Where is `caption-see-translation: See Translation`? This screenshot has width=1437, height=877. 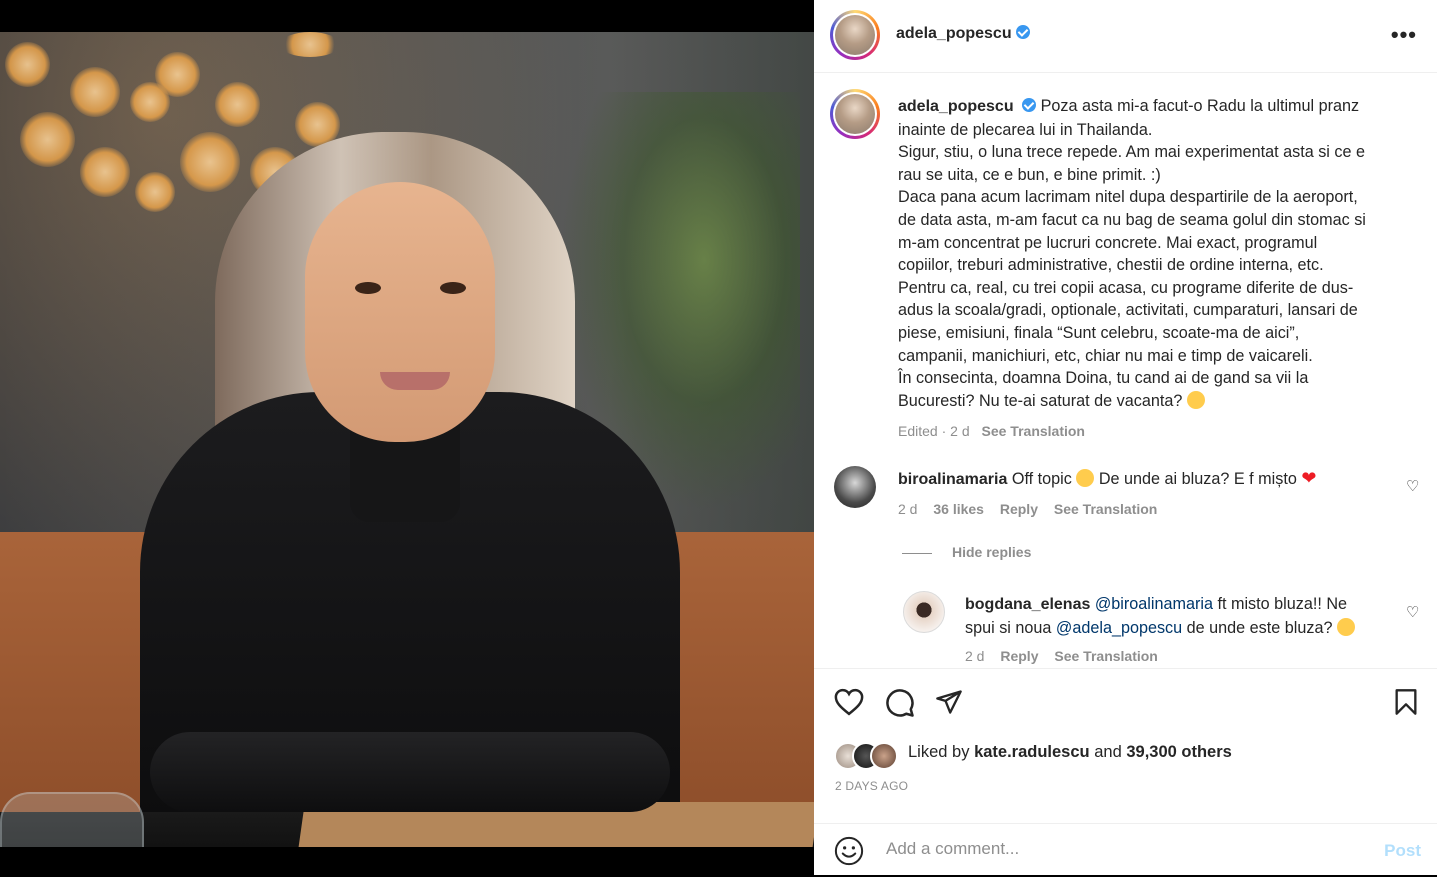 caption-see-translation: See Translation is located at coordinates (1033, 431).